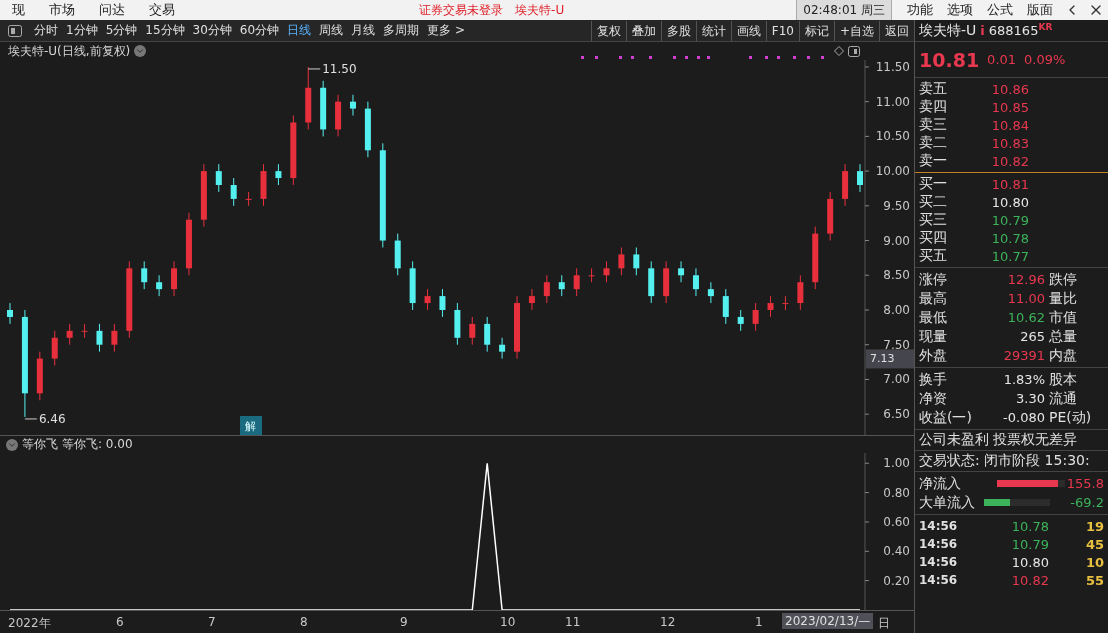 The image size is (1108, 633). I want to click on toolbar-button: +自选, so click(856, 30).